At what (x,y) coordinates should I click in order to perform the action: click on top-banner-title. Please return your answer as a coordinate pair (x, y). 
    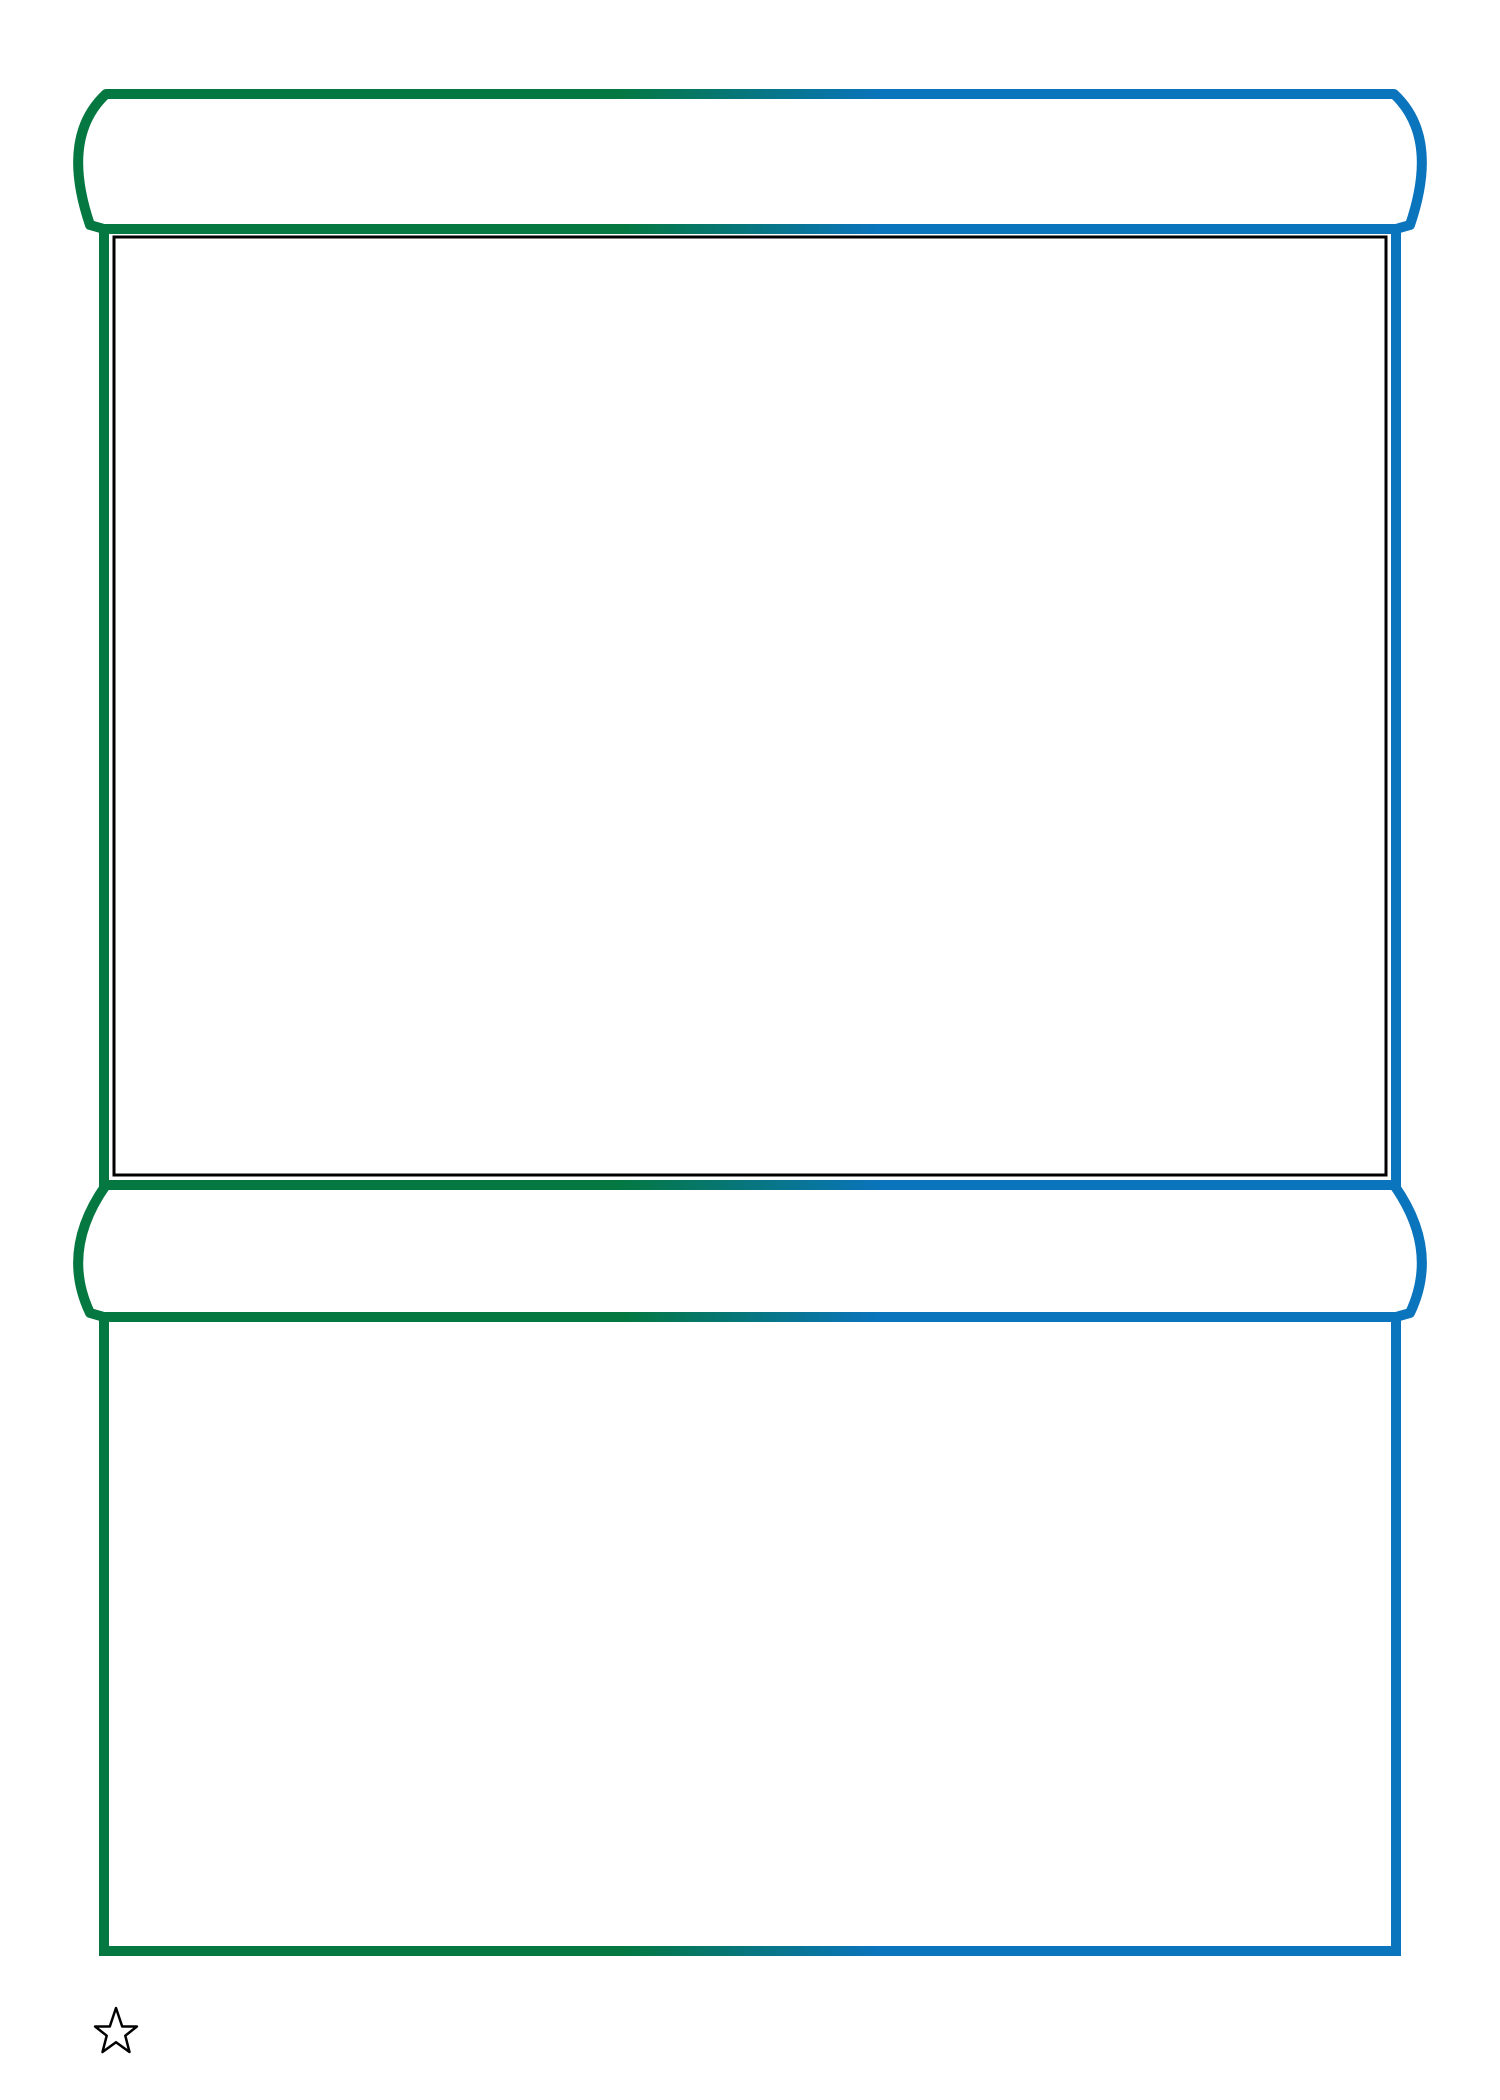
    Looking at the image, I should click on (750, 162).